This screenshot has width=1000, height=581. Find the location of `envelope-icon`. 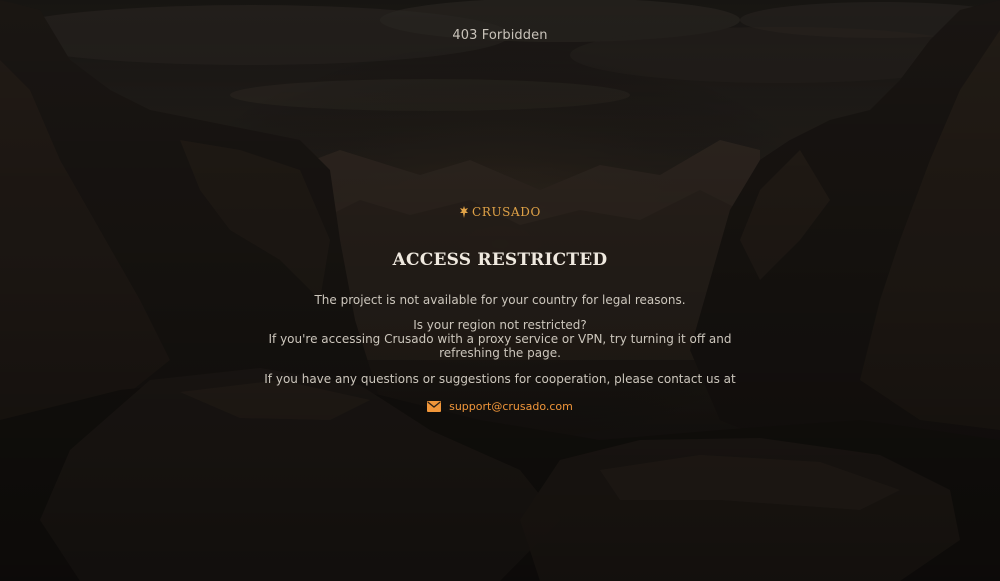

envelope-icon is located at coordinates (434, 406).